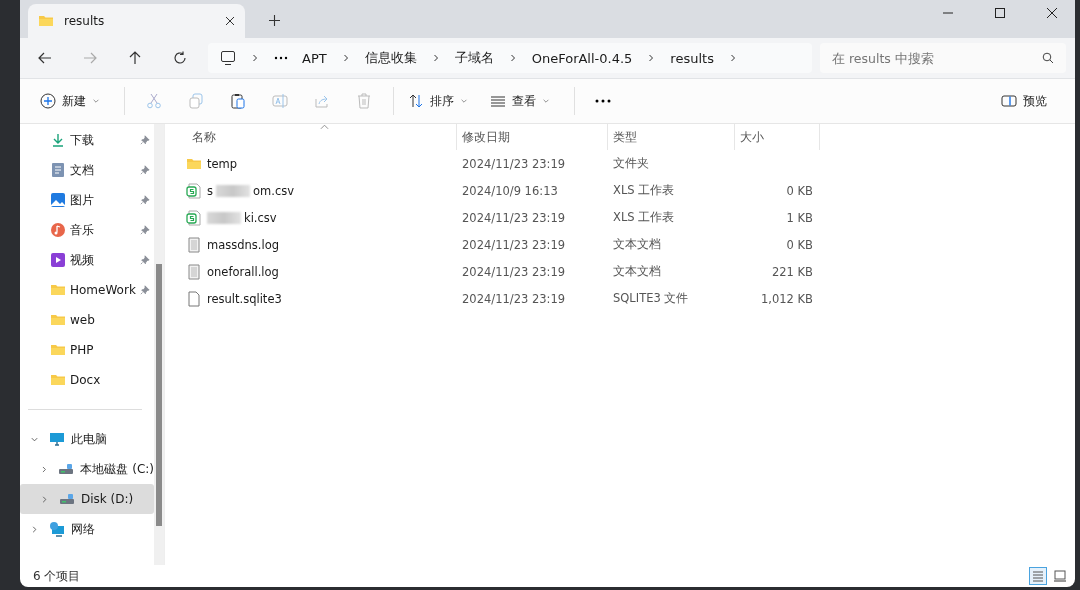  What do you see at coordinates (260, 217) in the screenshot?
I see `file-name: ki.csv` at bounding box center [260, 217].